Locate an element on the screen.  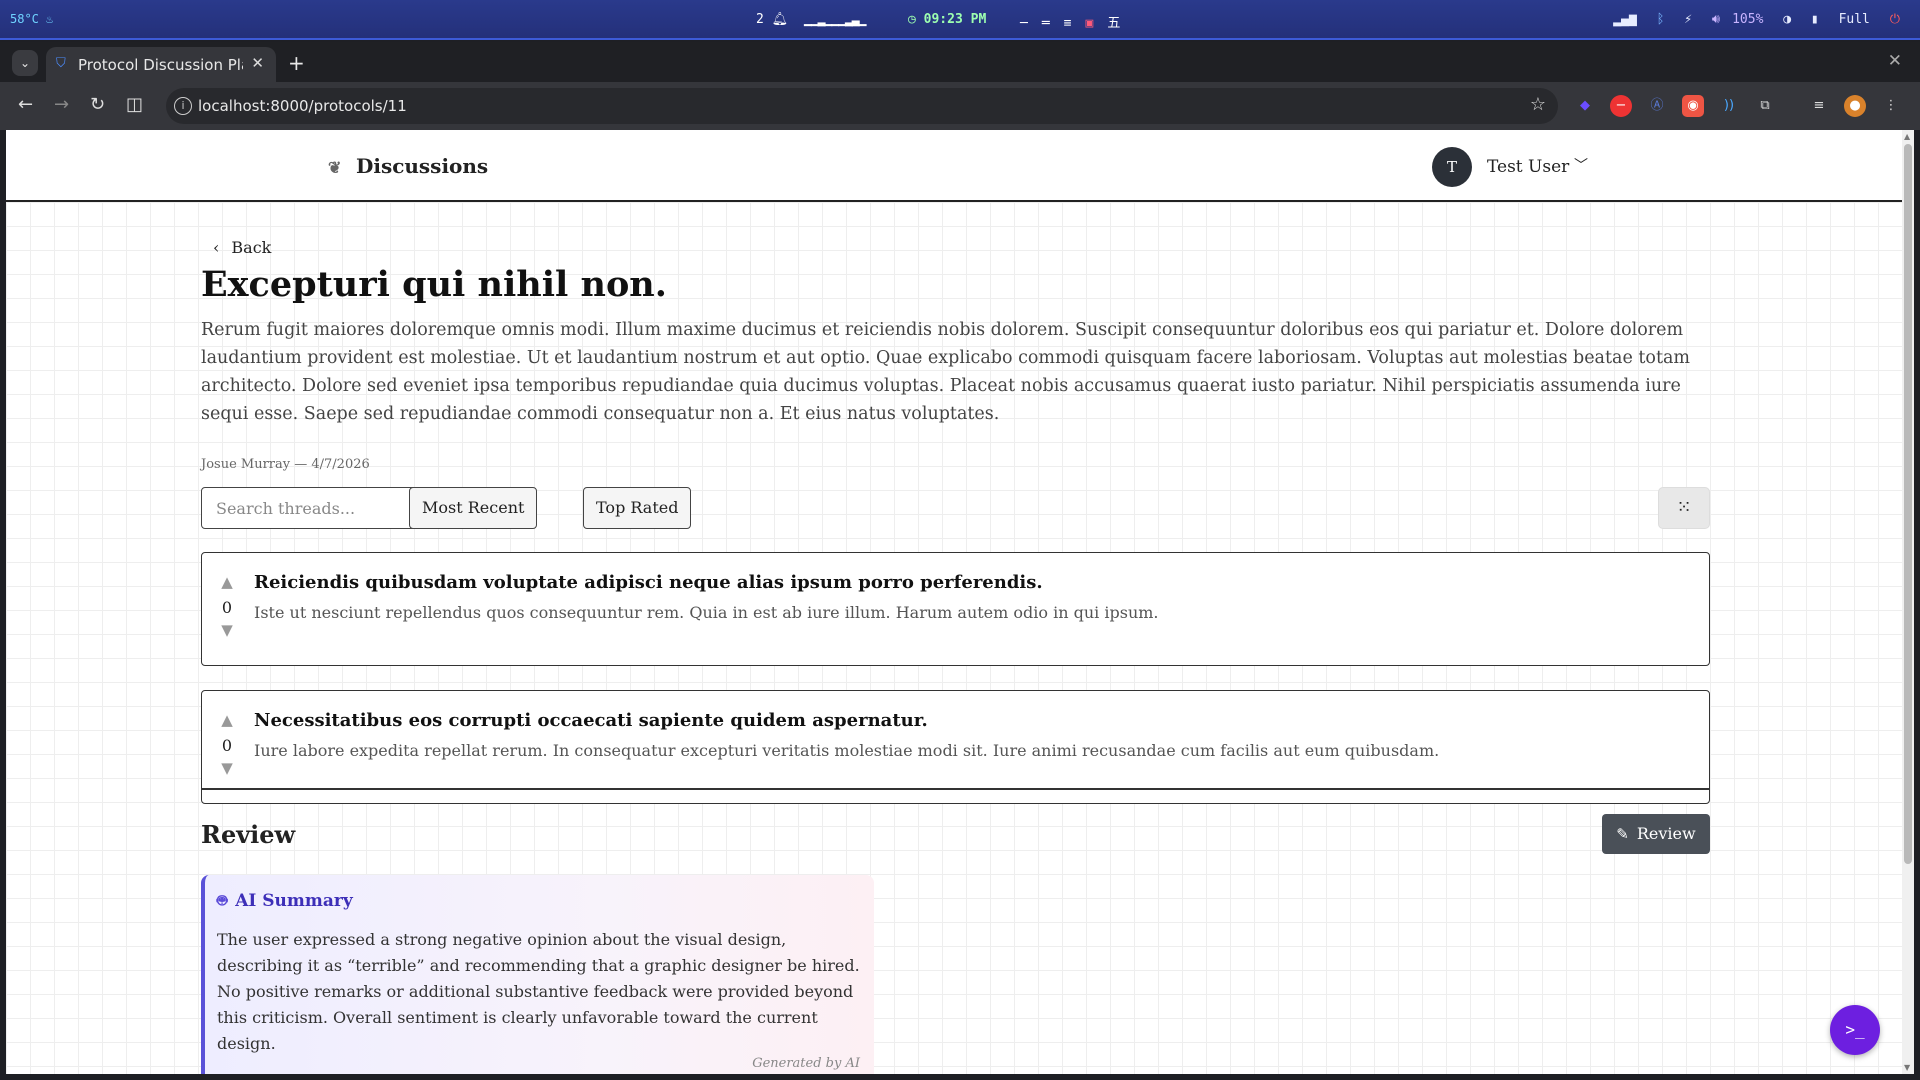
extension-block-icon: − is located at coordinates (1621, 106).